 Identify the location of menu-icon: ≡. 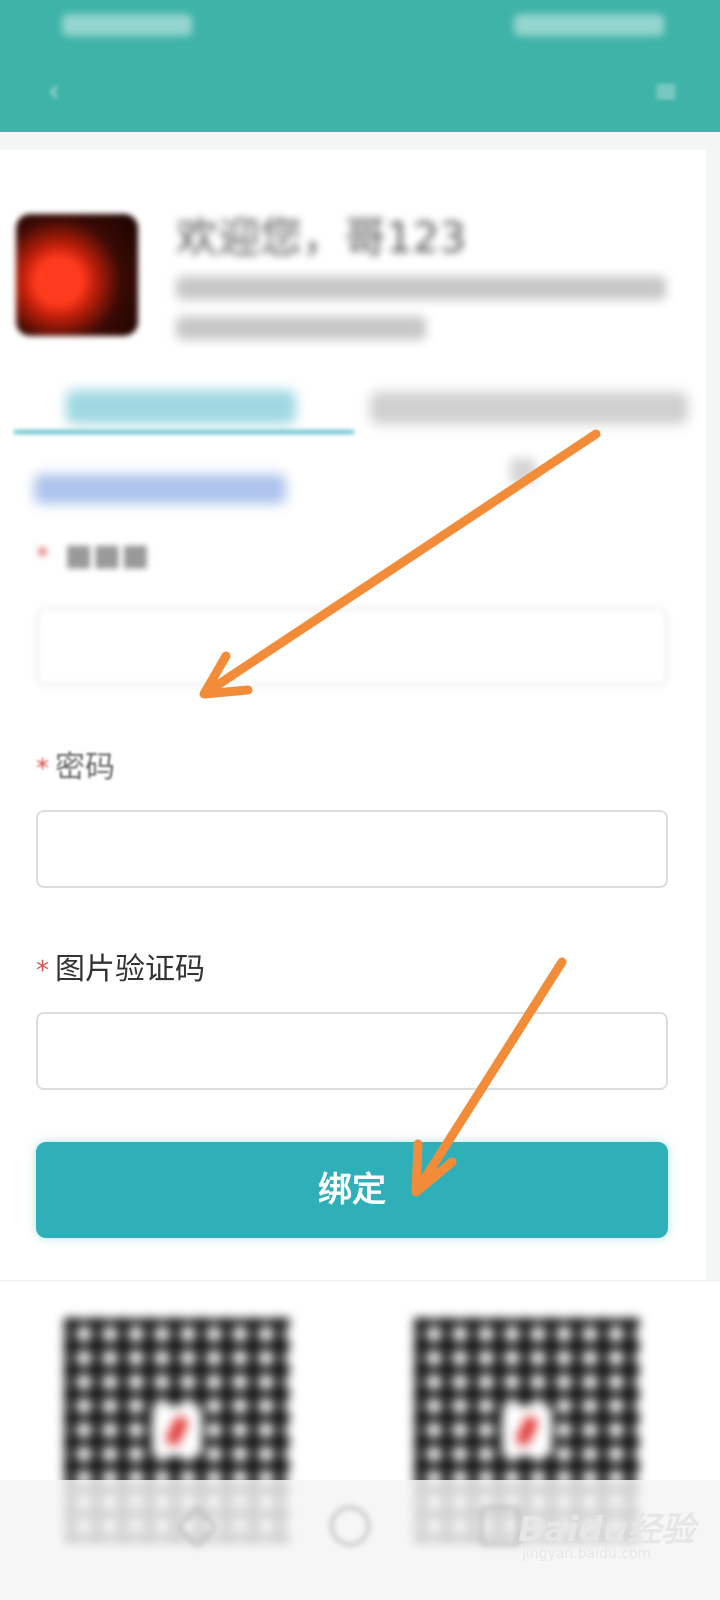
(666, 92).